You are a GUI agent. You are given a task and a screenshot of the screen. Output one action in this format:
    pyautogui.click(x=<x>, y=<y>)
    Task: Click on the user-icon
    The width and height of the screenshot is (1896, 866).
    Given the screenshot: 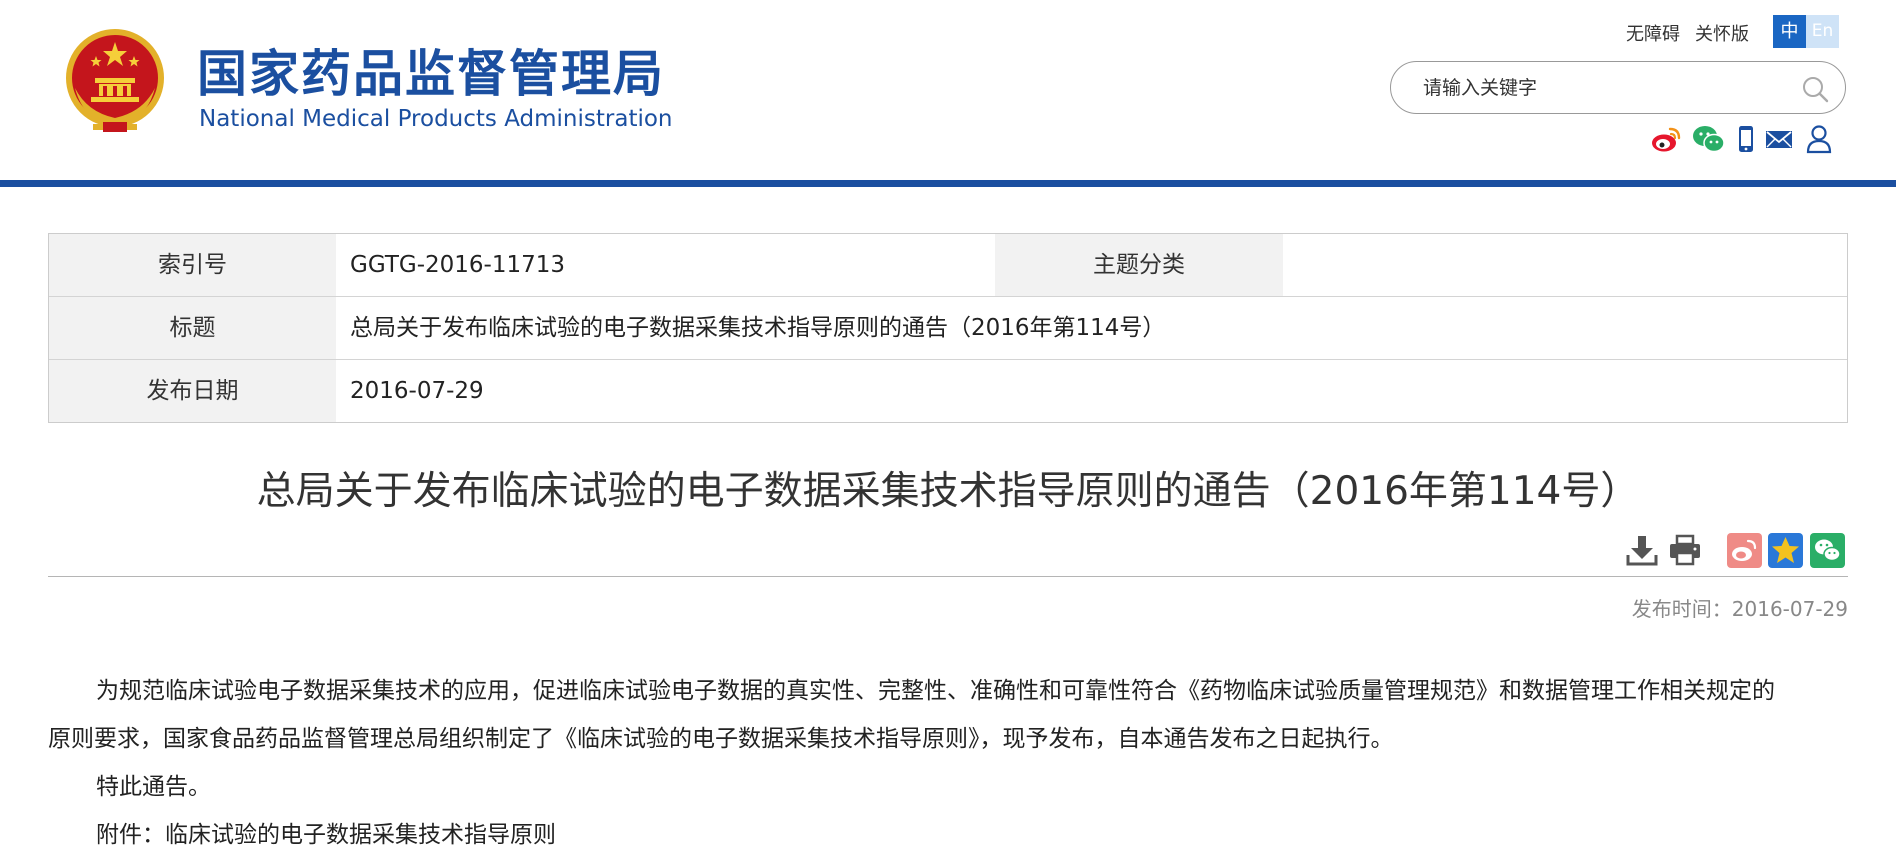 What is the action you would take?
    pyautogui.click(x=1819, y=139)
    